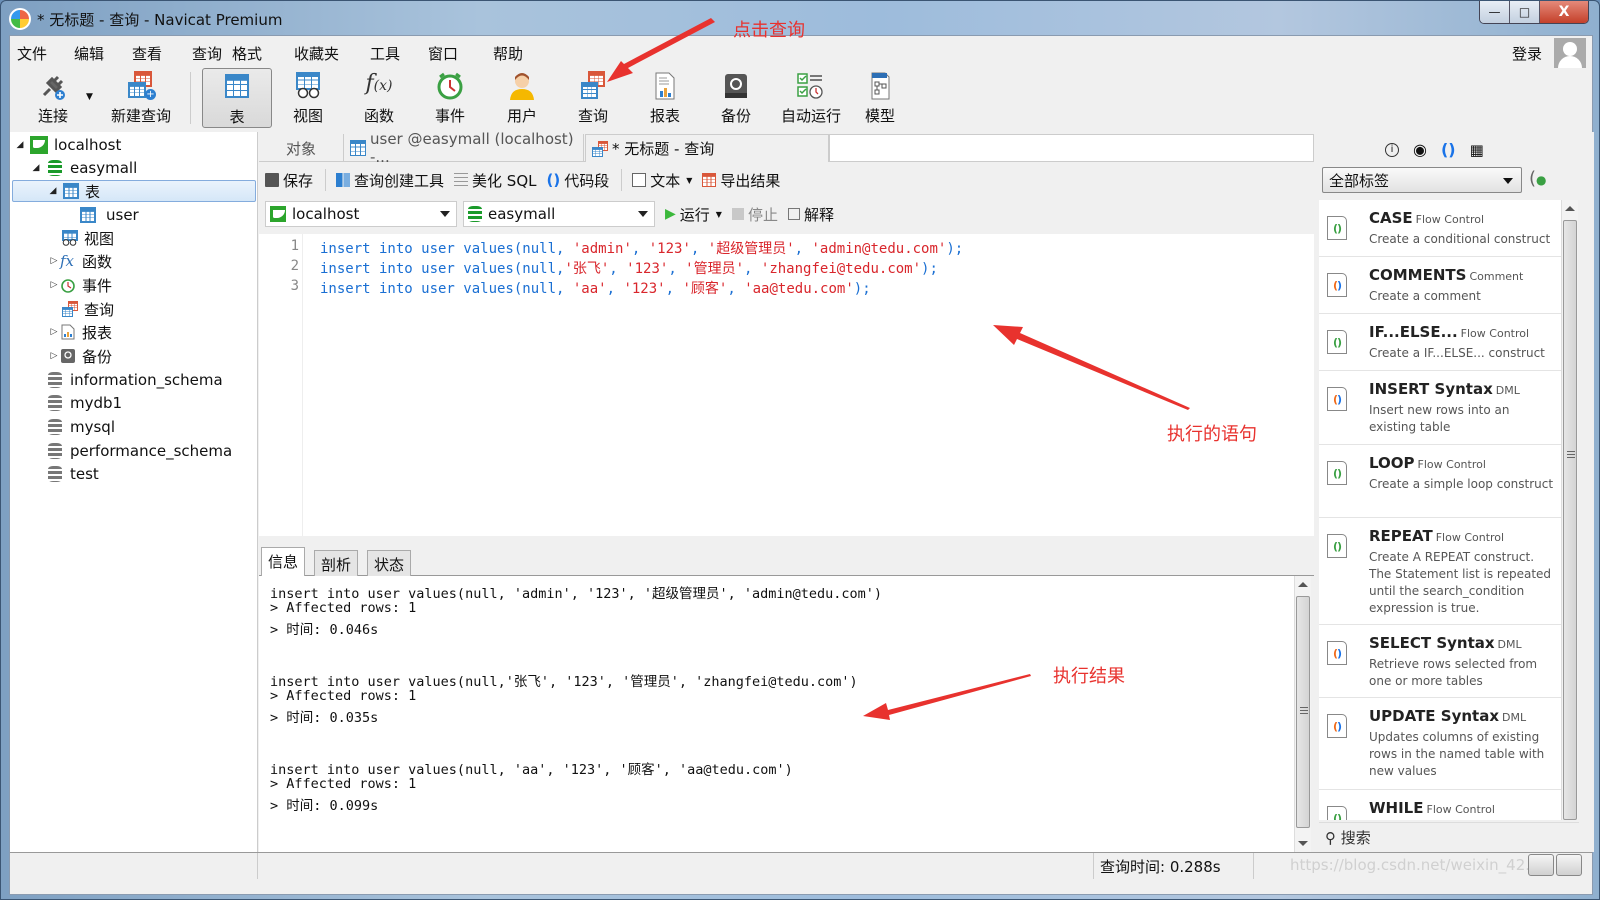  What do you see at coordinates (662, 180) in the screenshot?
I see `text-mode-button: 文本 ▼` at bounding box center [662, 180].